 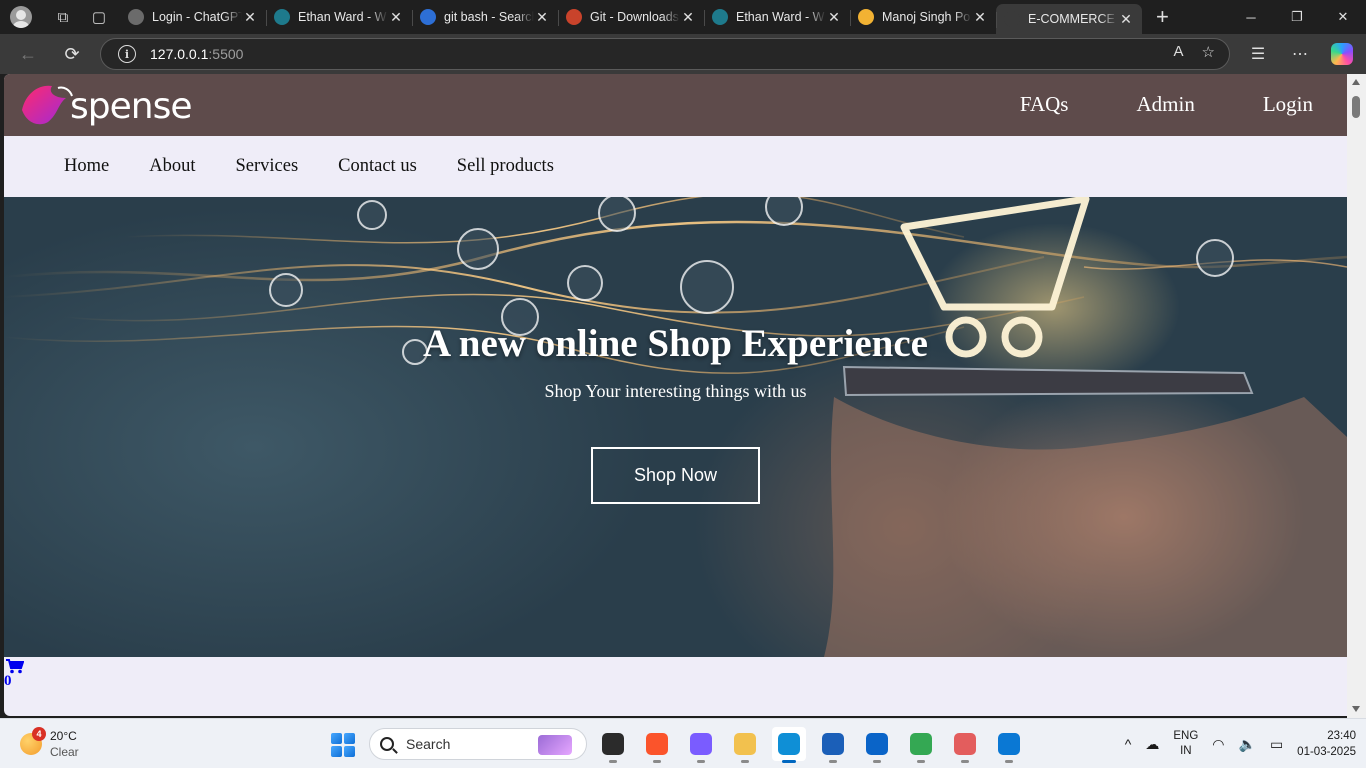 I want to click on taskbar-app-file-explorer, so click(x=745, y=745).